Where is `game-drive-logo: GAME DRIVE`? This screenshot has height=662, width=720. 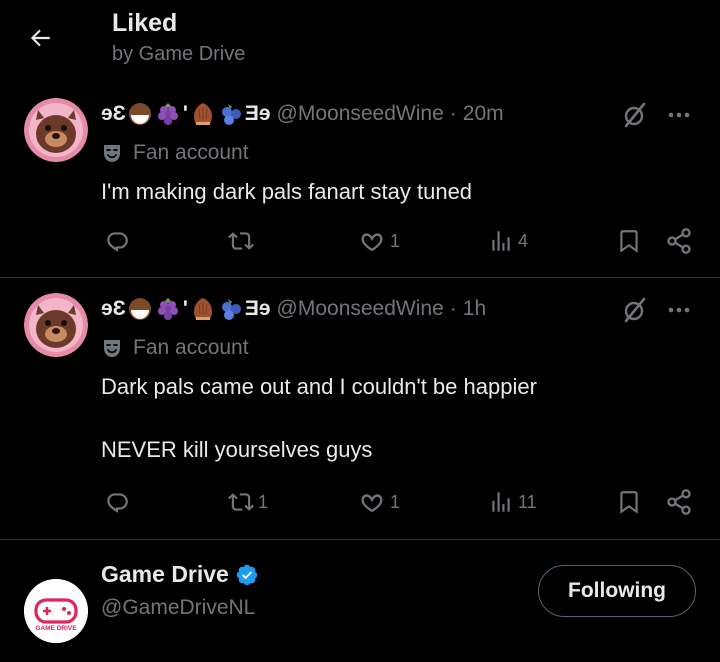
game-drive-logo: GAME DRIVE is located at coordinates (56, 611).